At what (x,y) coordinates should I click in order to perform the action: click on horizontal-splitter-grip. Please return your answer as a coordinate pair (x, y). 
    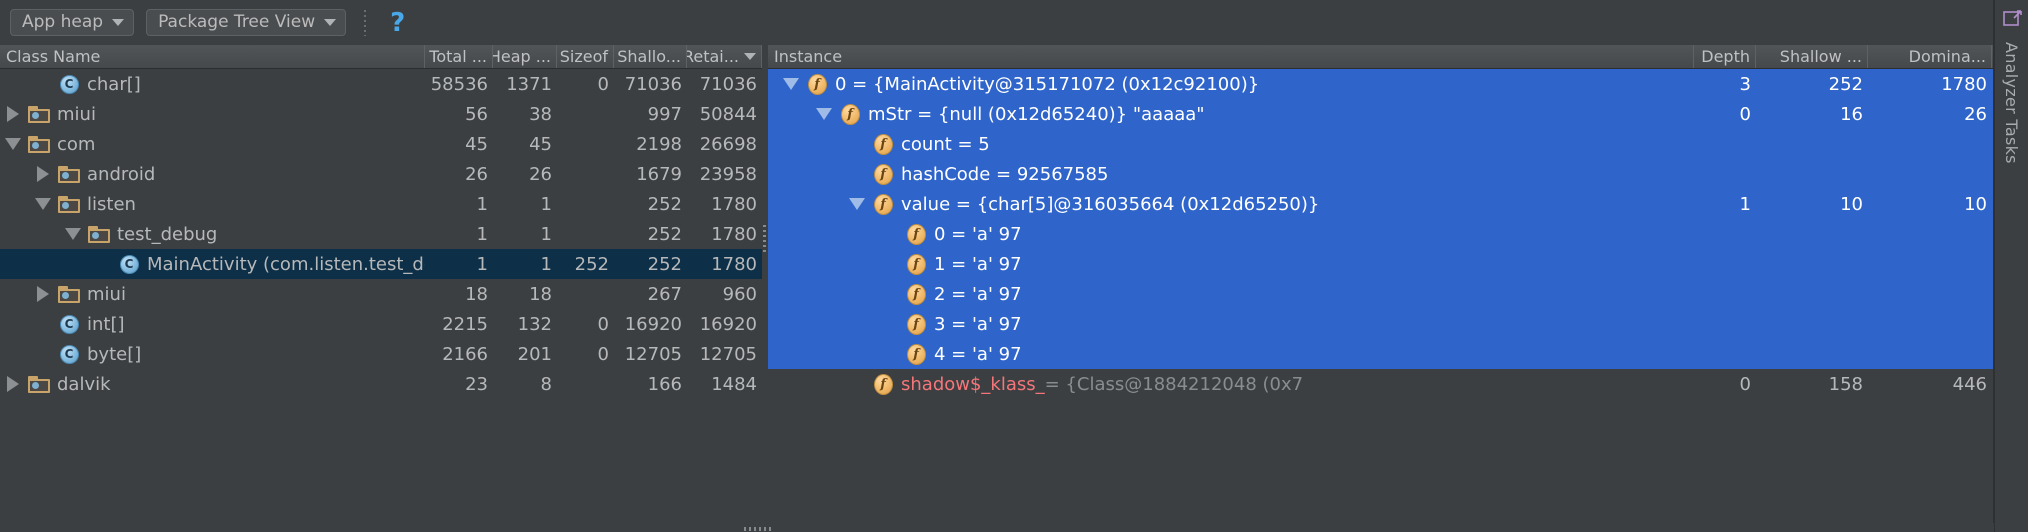
    Looking at the image, I should click on (759, 529).